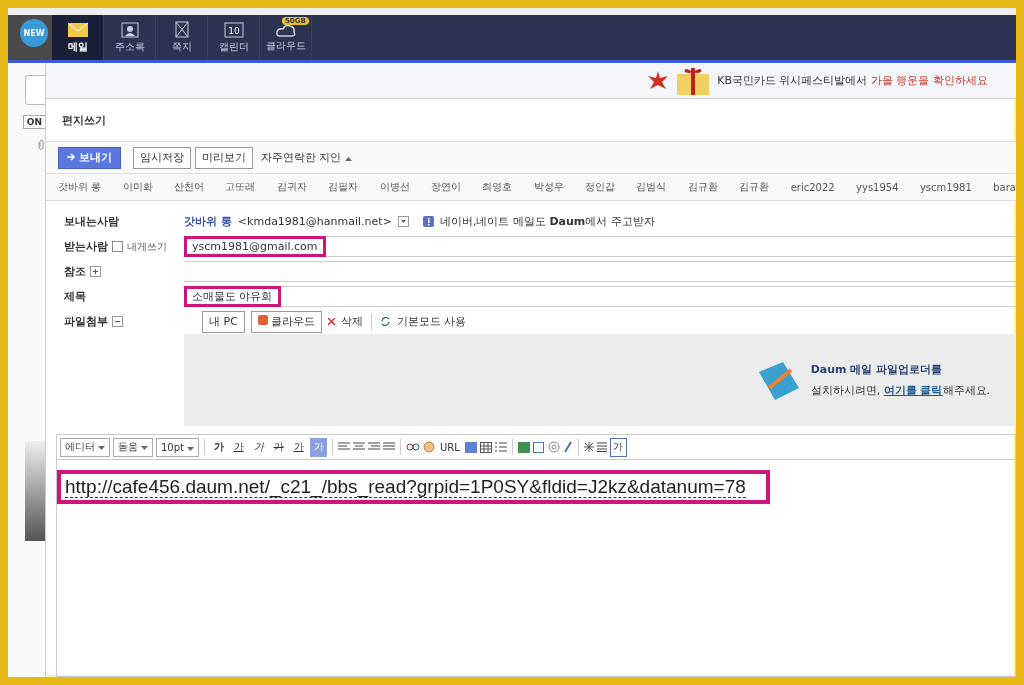 Image resolution: width=1024 pixels, height=685 pixels. I want to click on dropdown-icon, so click(403, 221).